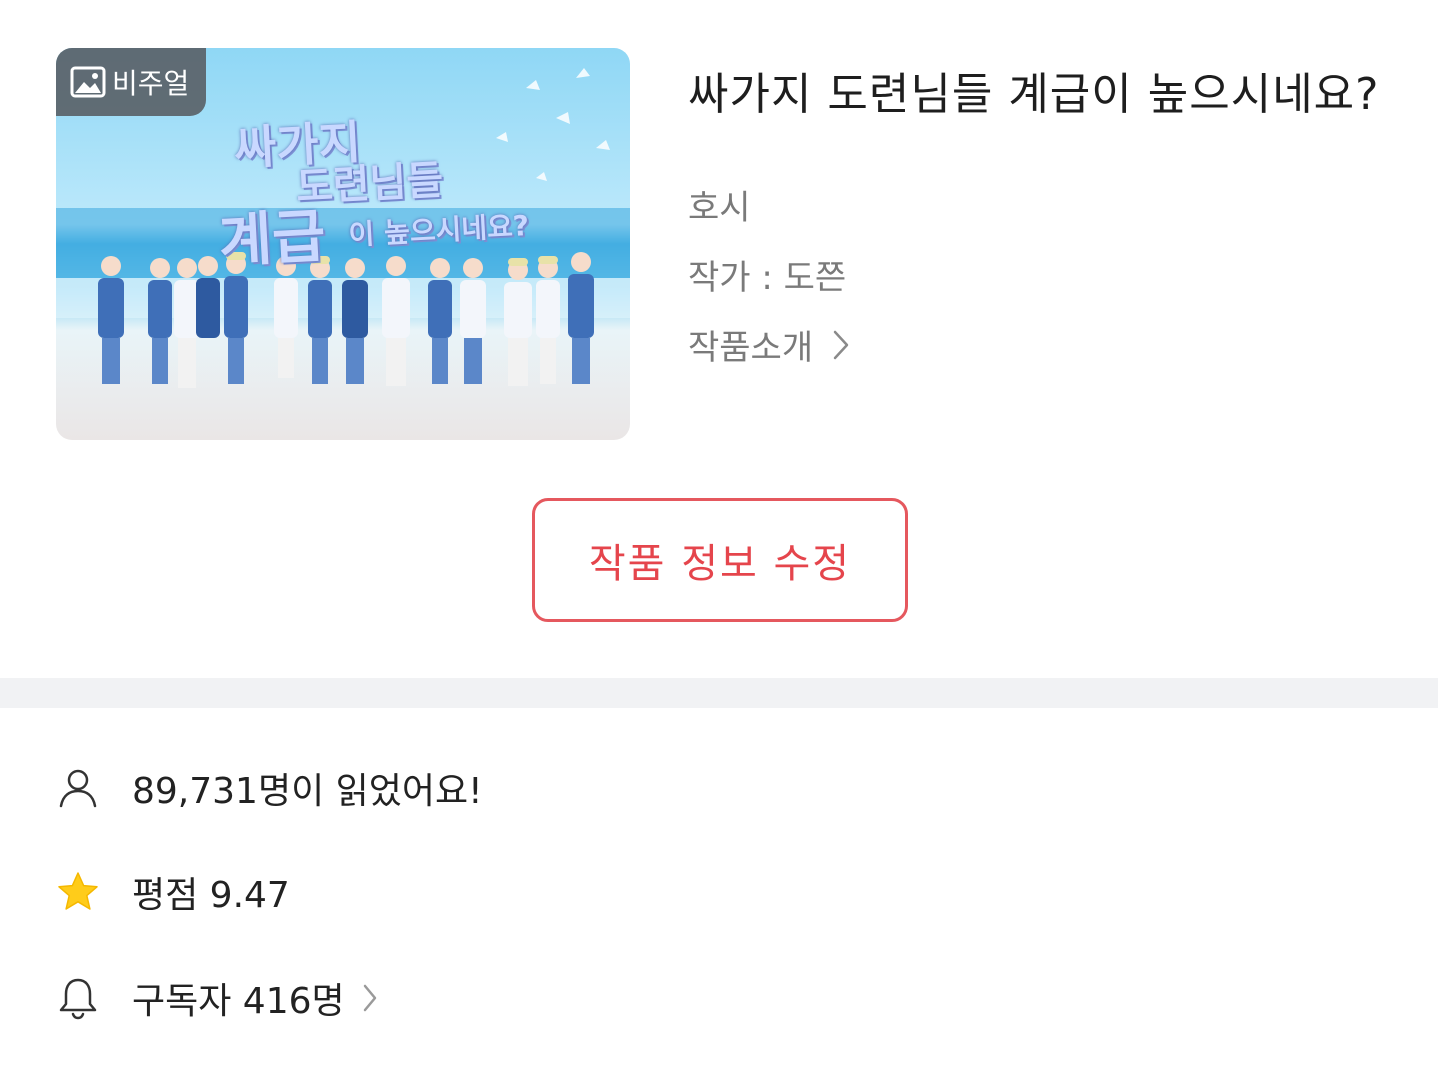 This screenshot has height=1078, width=1438. I want to click on visual-badge-label: 비주얼, so click(151, 83).